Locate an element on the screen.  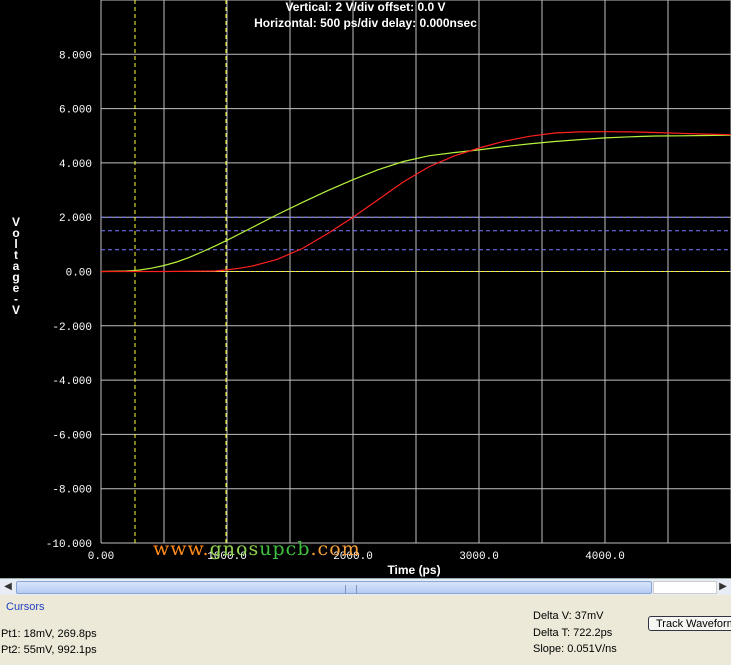
scroll-left-arrow-icon: ◀ is located at coordinates (8, 586).